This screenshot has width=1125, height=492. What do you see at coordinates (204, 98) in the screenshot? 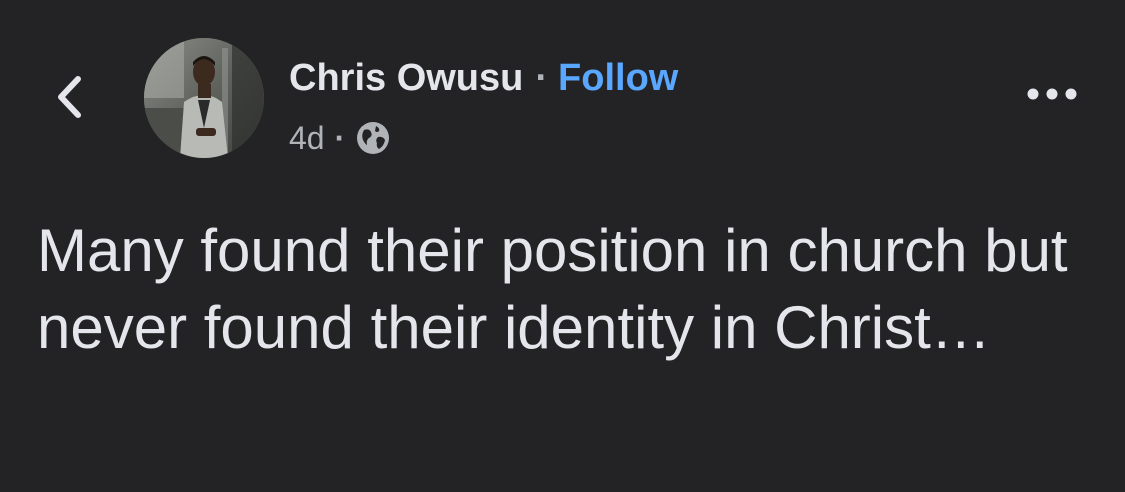
I see `avatar` at bounding box center [204, 98].